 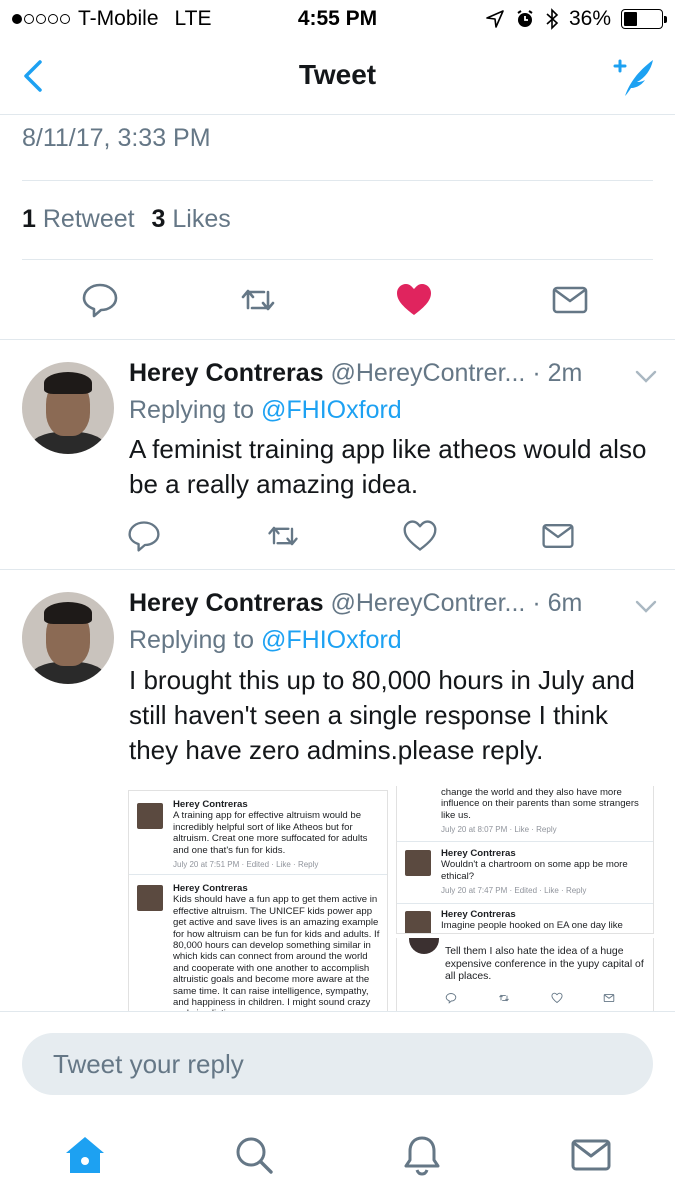 I want to click on notifications-icon, so click(x=422, y=1155).